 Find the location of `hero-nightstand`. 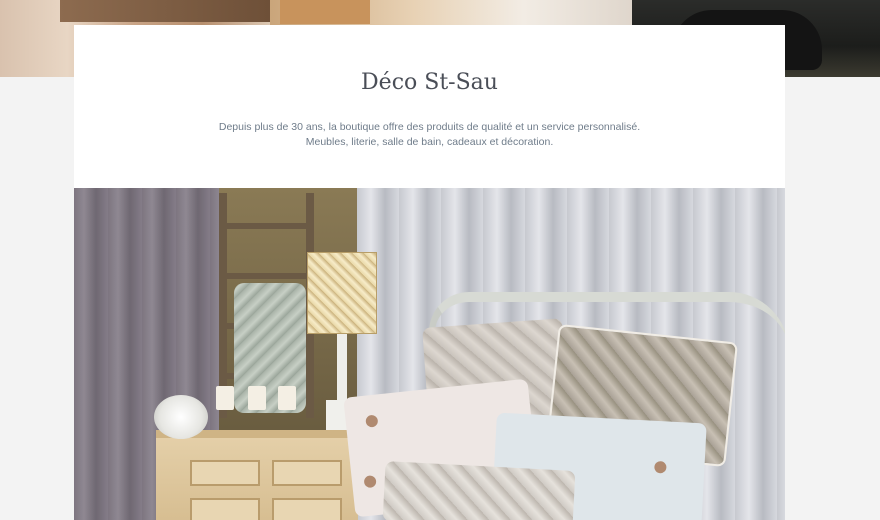

hero-nightstand is located at coordinates (257, 475).